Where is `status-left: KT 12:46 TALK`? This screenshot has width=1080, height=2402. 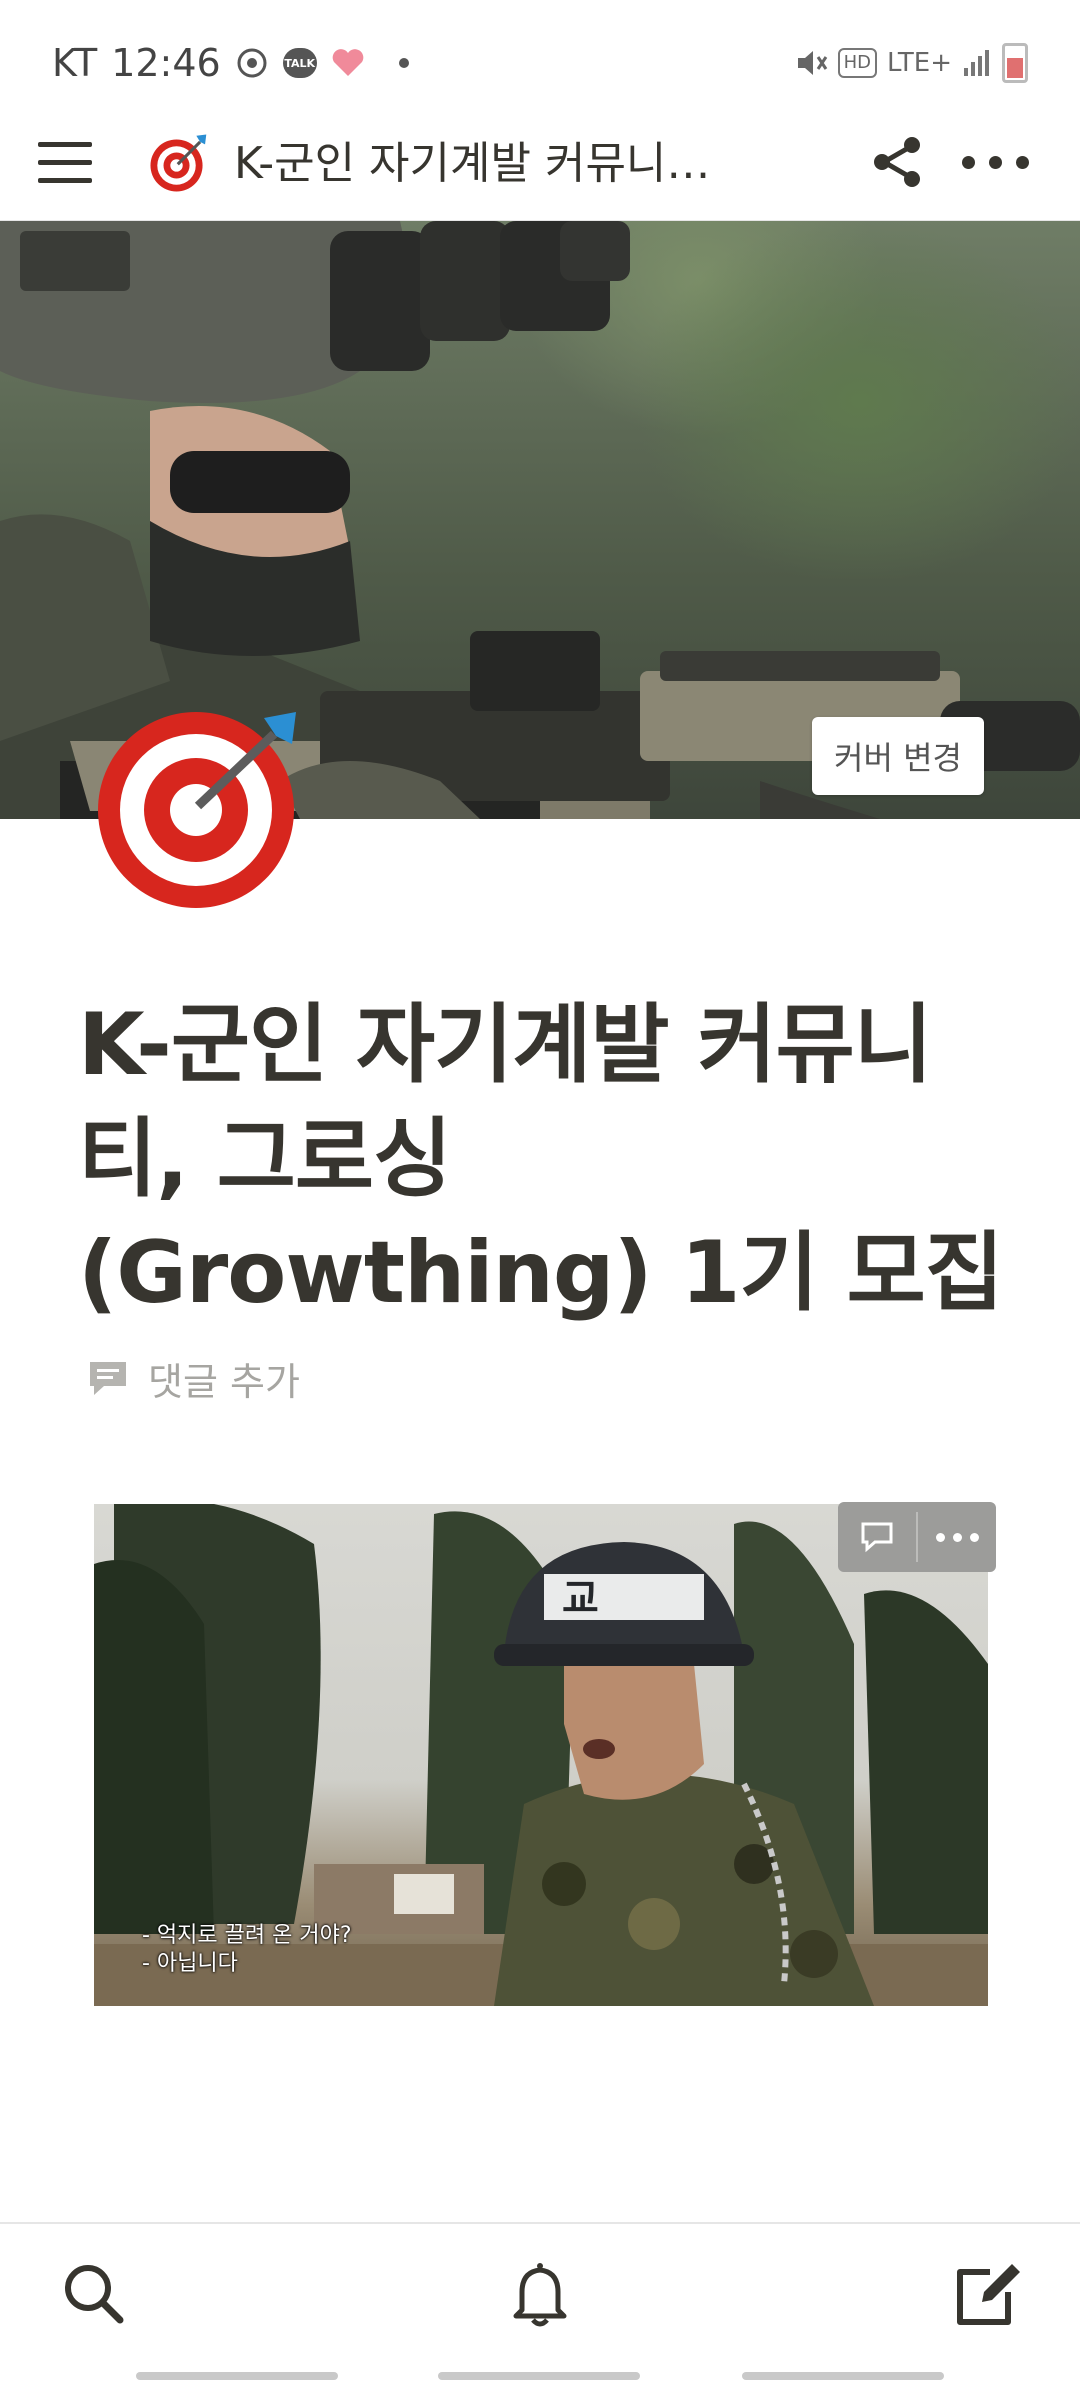 status-left: KT 12:46 TALK is located at coordinates (230, 63).